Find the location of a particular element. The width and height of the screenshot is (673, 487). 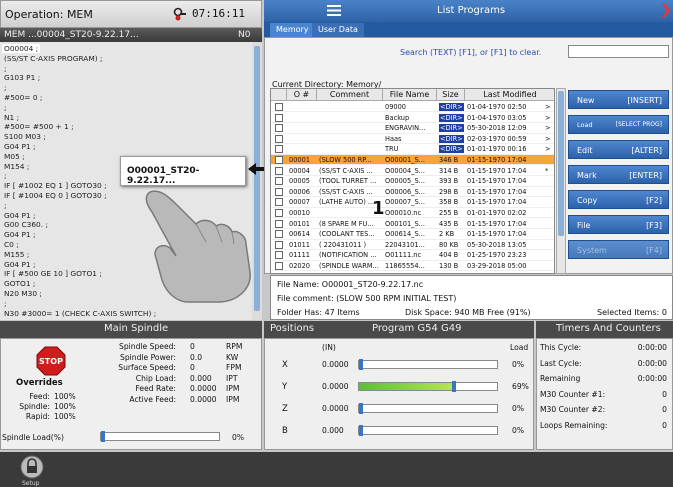

override-label: Spindle: is located at coordinates (34, 406).